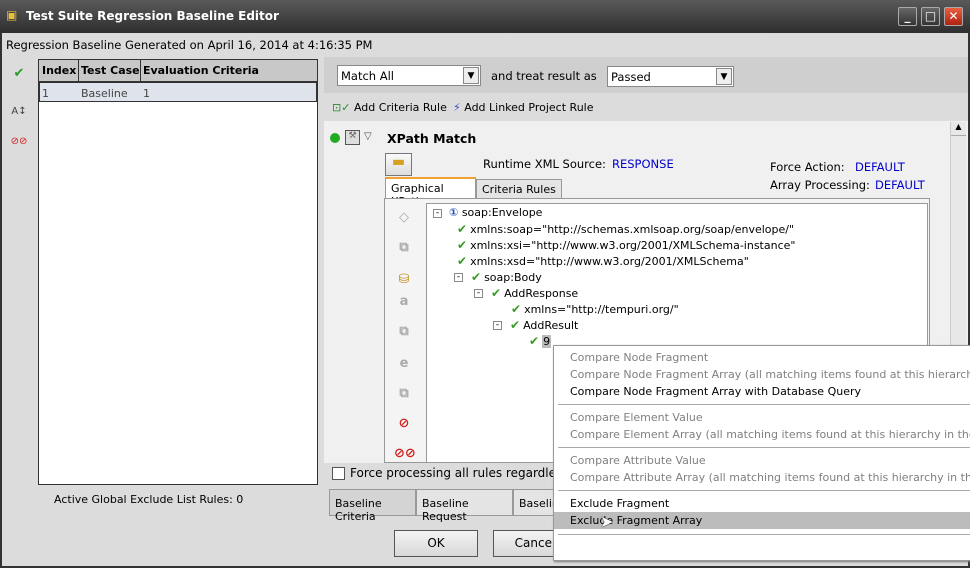 The image size is (970, 568). What do you see at coordinates (820, 185) in the screenshot?
I see `array-processing-label: Array Processing:` at bounding box center [820, 185].